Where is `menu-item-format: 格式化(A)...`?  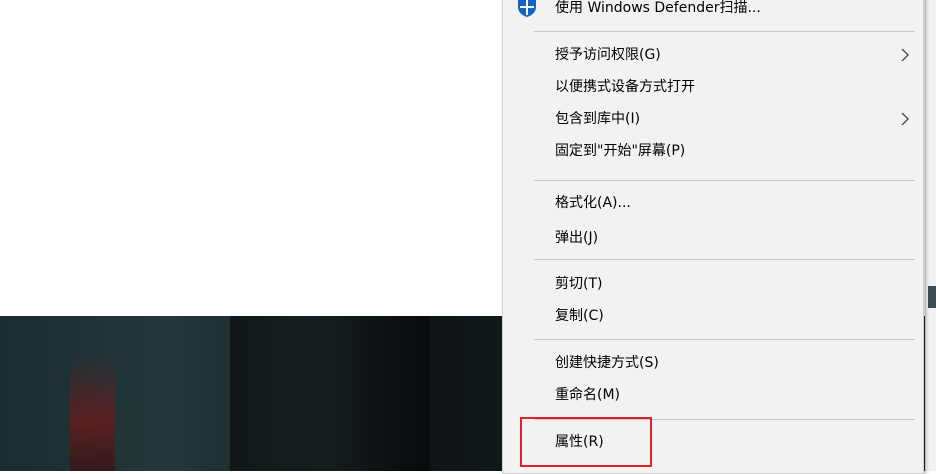 menu-item-format: 格式化(A)... is located at coordinates (713, 203).